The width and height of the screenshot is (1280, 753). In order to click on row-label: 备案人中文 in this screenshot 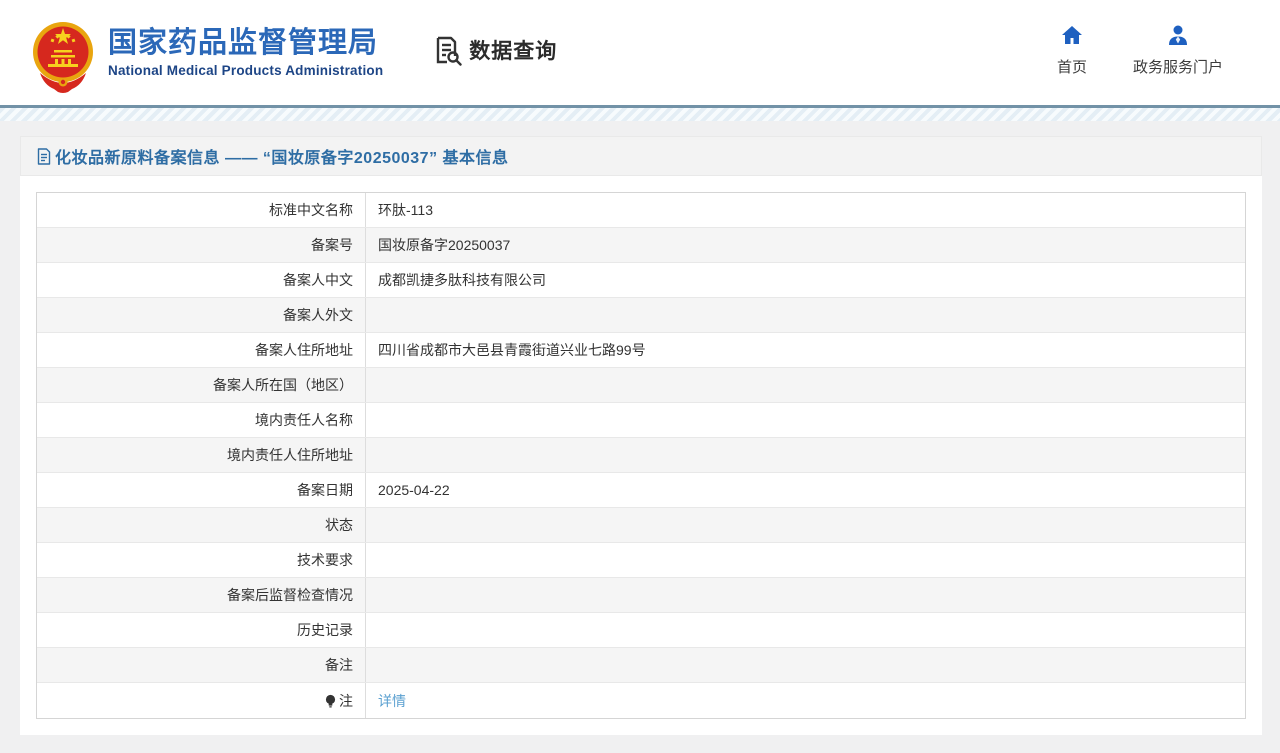, I will do `click(201, 280)`.